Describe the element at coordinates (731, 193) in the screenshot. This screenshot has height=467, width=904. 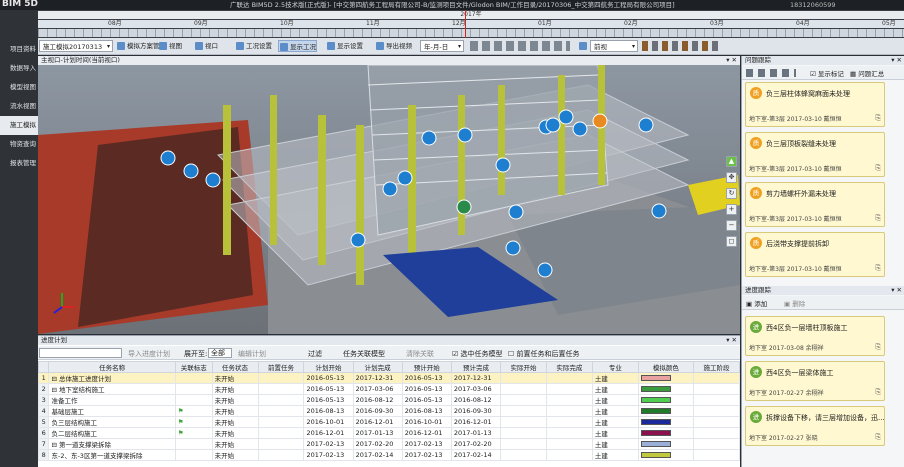
I see `rotate-tool-icon: ↻` at that location.